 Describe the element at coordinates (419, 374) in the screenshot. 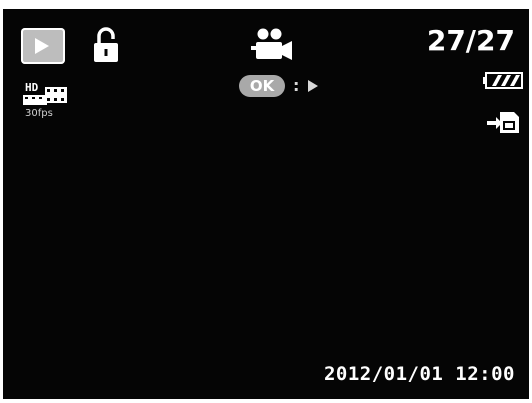

I see `datetime-stamp: 2012/01/01 12:00` at that location.